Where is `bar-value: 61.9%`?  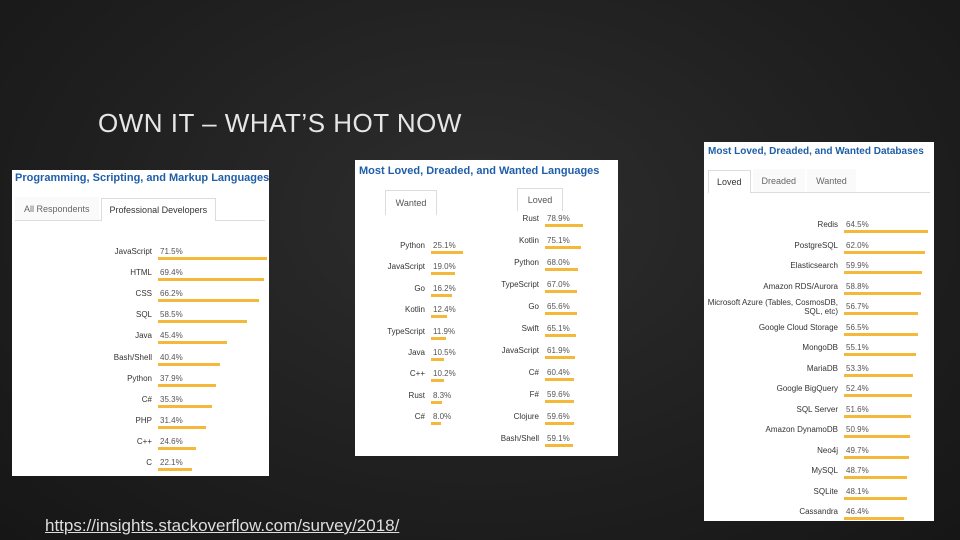 bar-value: 61.9% is located at coordinates (558, 350).